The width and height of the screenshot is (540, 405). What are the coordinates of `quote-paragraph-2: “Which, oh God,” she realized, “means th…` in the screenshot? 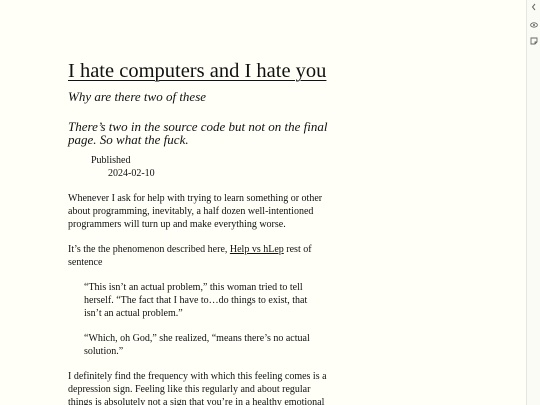 It's located at (197, 345).